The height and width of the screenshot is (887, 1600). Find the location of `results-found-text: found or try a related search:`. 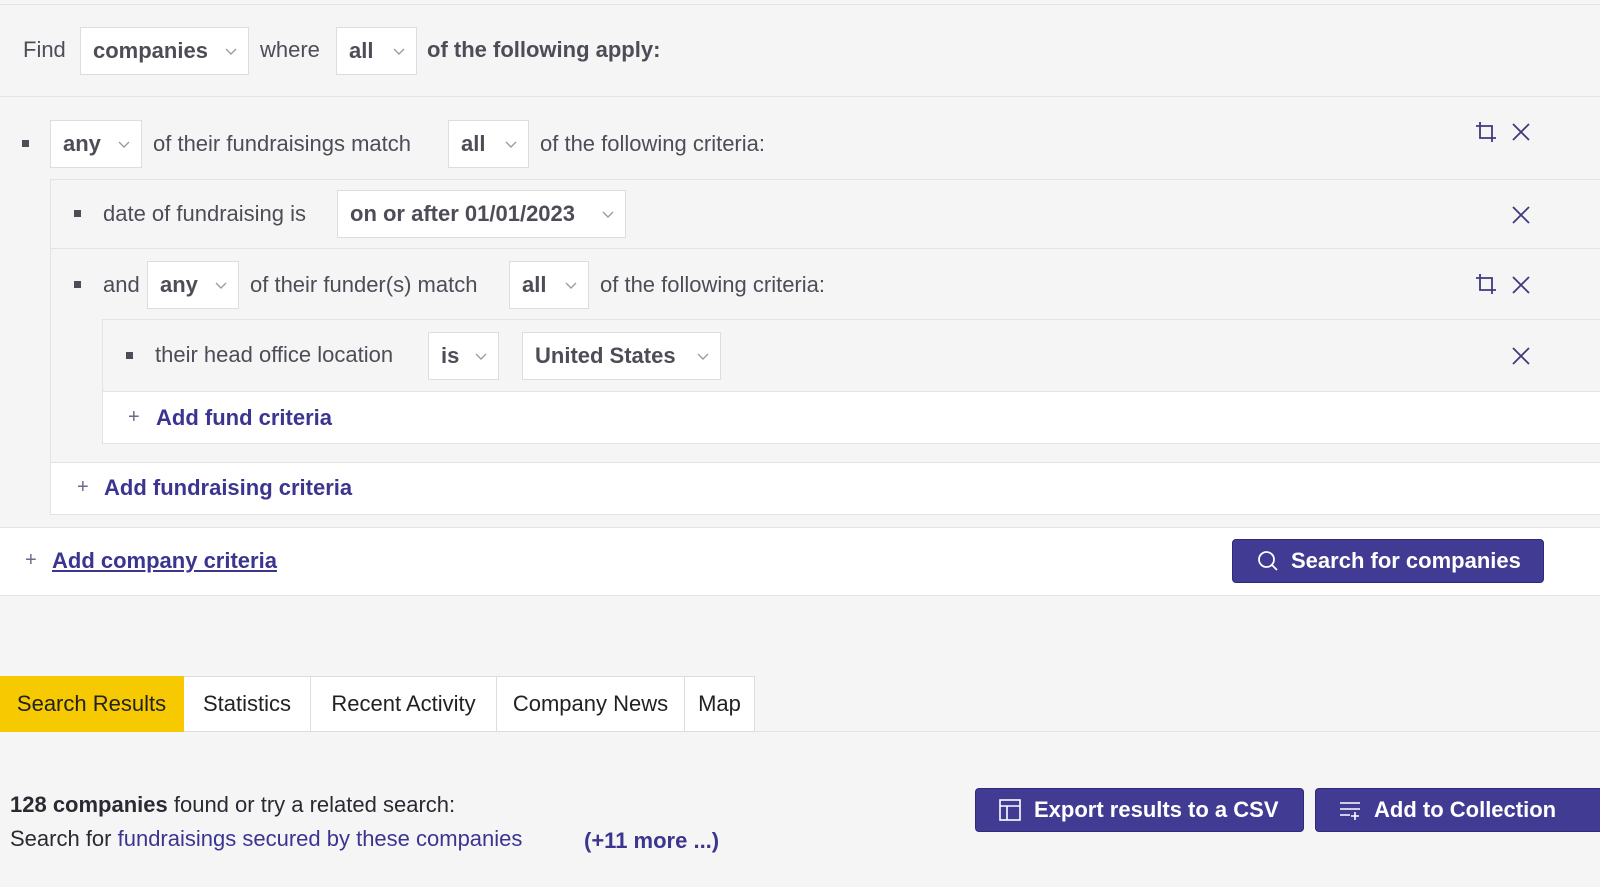

results-found-text: found or try a related search: is located at coordinates (311, 804).